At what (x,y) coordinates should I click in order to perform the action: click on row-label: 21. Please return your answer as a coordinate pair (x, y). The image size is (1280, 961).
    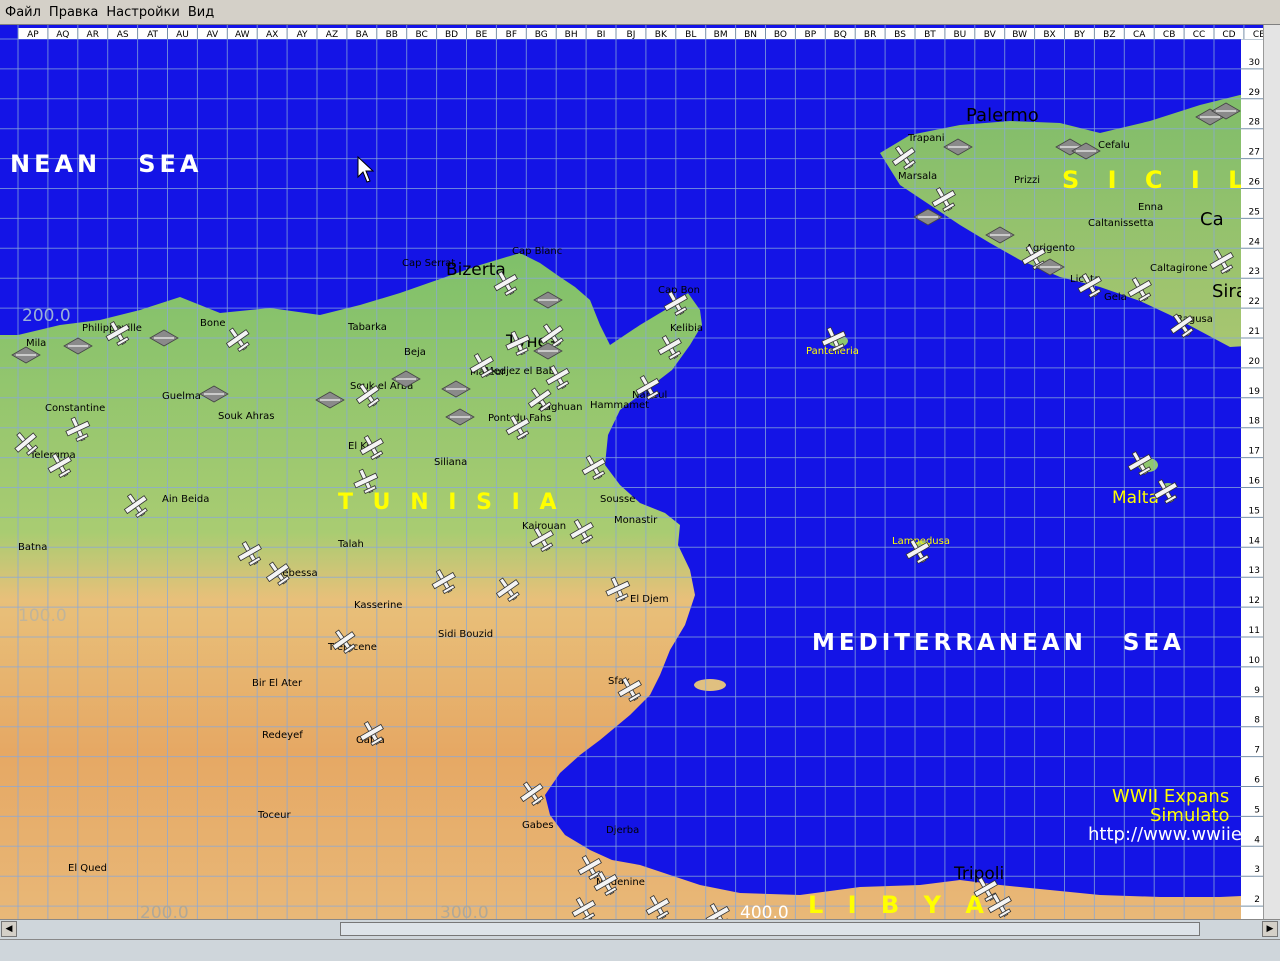
    Looking at the image, I should click on (1254, 332).